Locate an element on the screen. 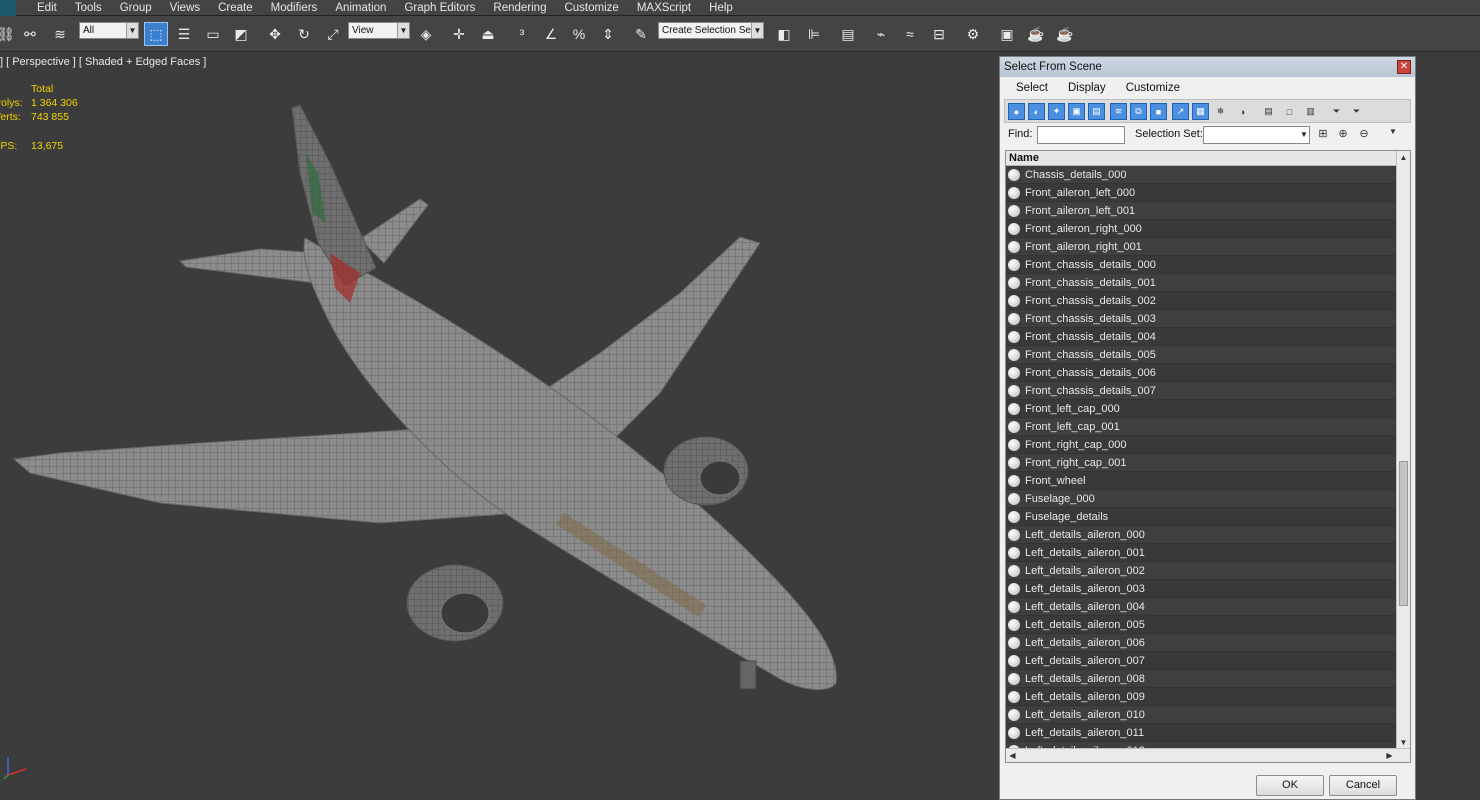 Image resolution: width=1480 pixels, height=800 pixels. display-all-icon: ▤ is located at coordinates (1268, 111).